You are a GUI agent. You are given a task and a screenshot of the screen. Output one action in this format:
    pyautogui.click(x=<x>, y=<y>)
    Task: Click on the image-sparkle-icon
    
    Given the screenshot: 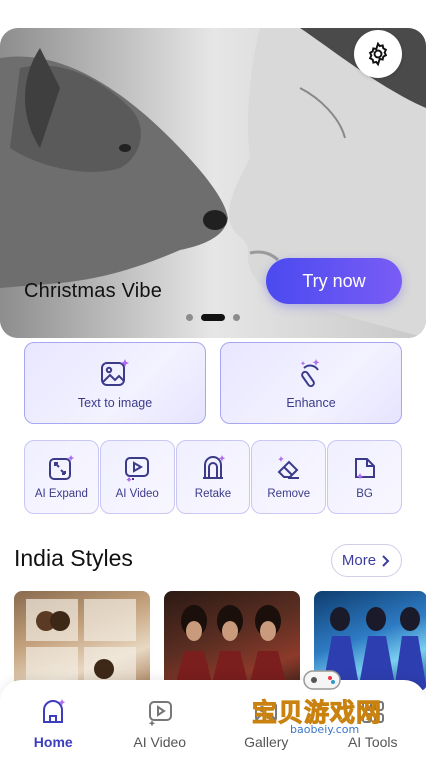 What is the action you would take?
    pyautogui.click(x=115, y=372)
    